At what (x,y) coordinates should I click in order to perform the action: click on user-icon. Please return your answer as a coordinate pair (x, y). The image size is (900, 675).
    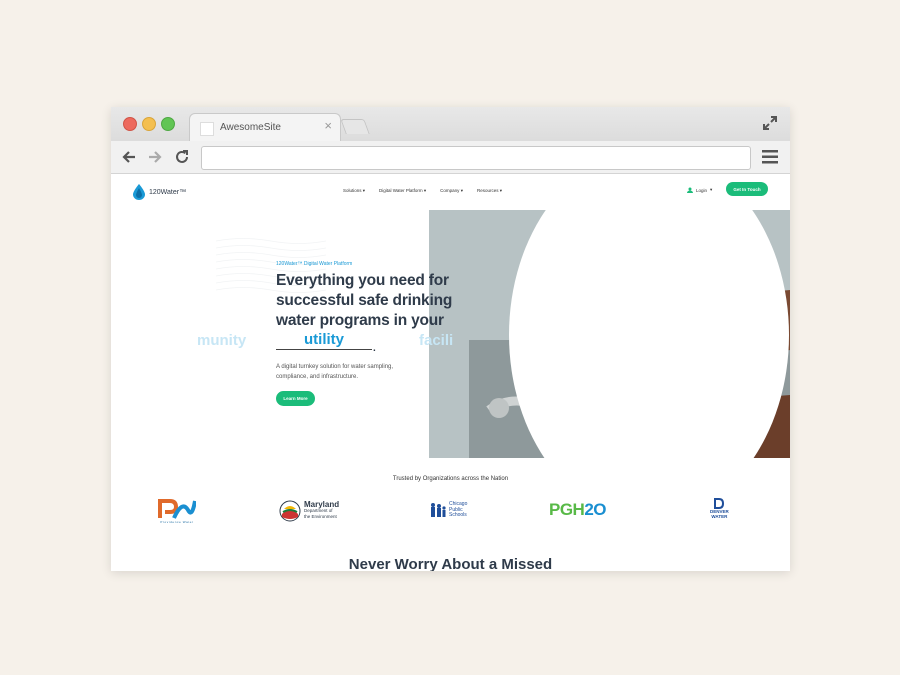
    Looking at the image, I should click on (690, 190).